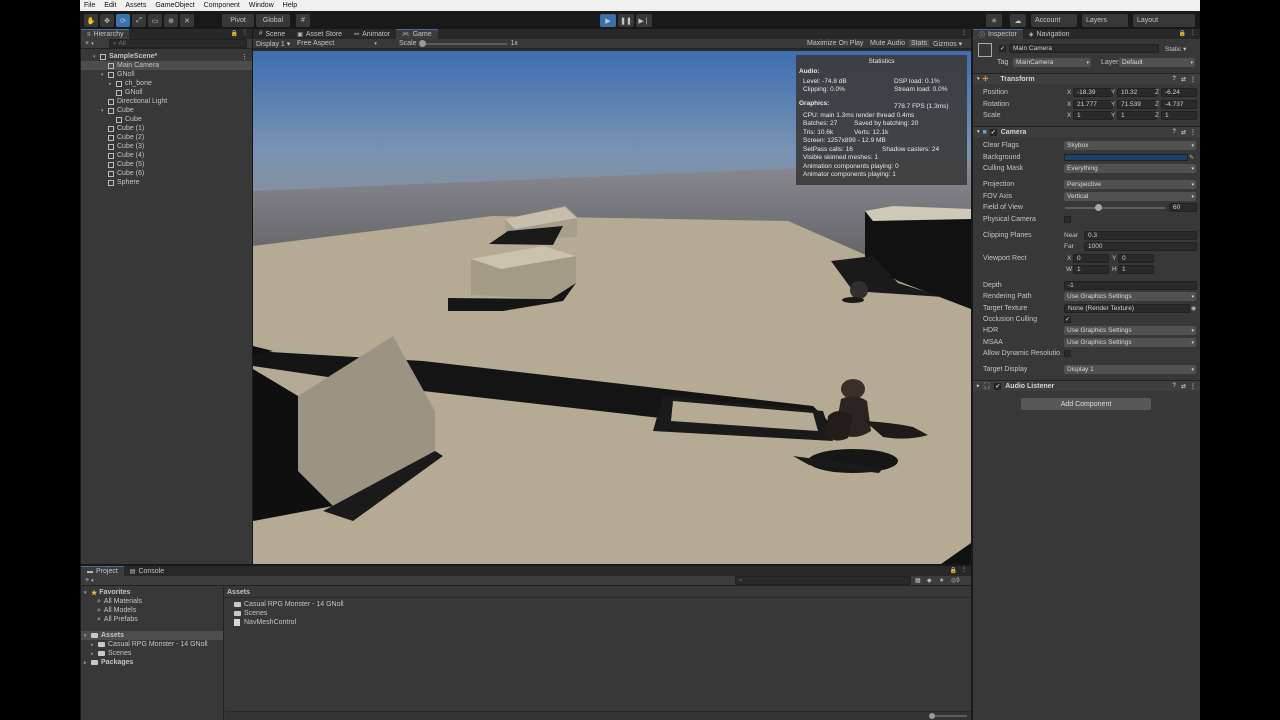 Image resolution: width=1280 pixels, height=720 pixels. I want to click on icon-size-slider, so click(948, 716).